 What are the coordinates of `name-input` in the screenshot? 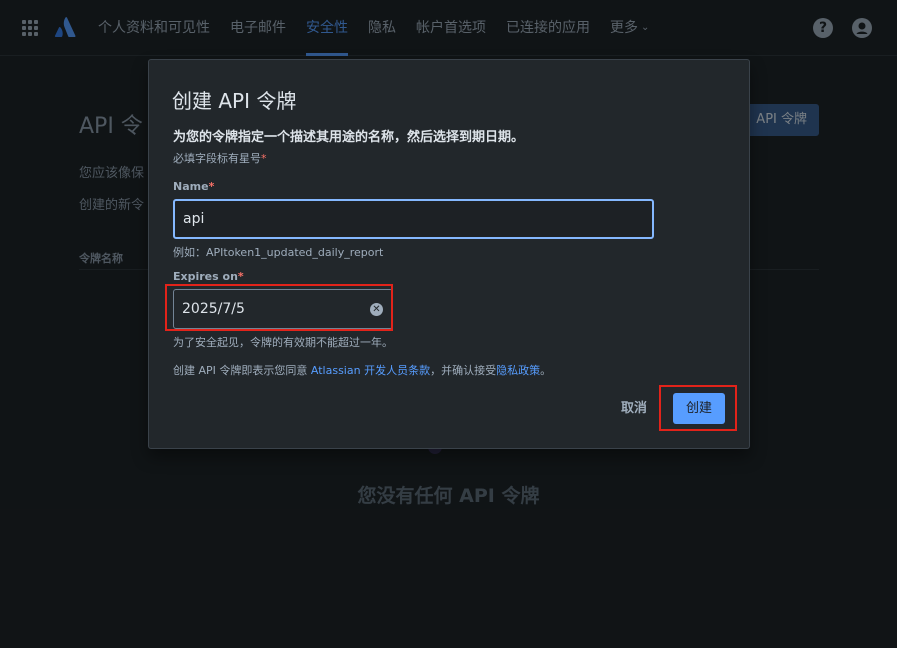 It's located at (413, 219).